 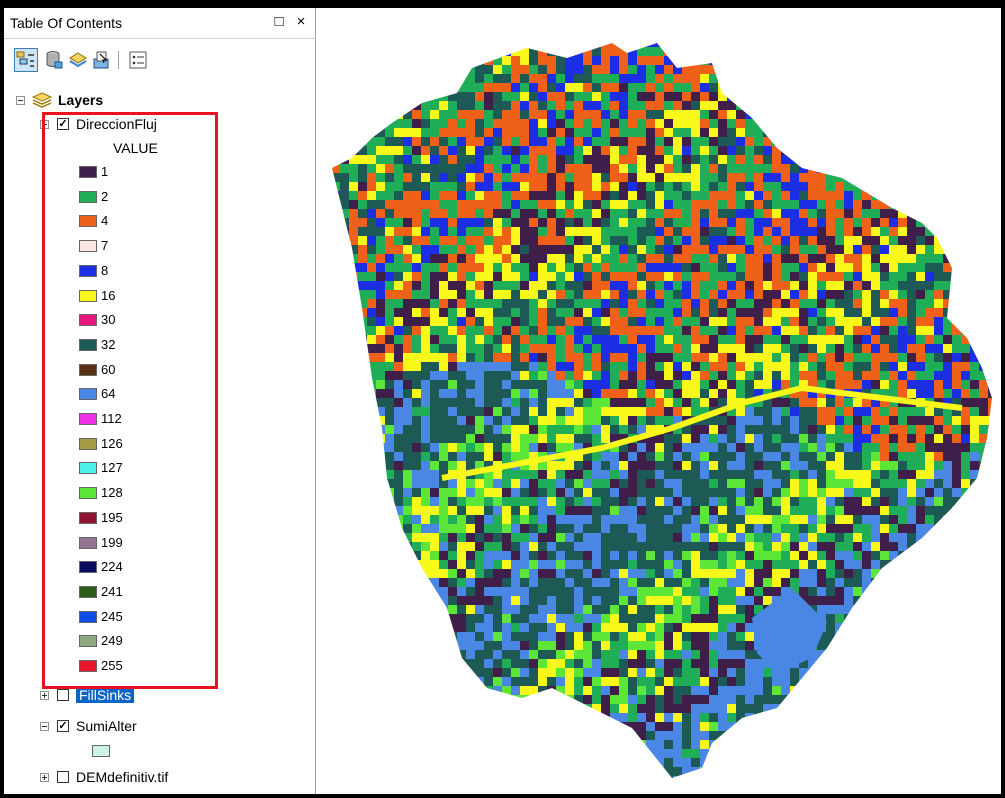 I want to click on layer-row-fillsinks: FillSinks, so click(x=87, y=695).